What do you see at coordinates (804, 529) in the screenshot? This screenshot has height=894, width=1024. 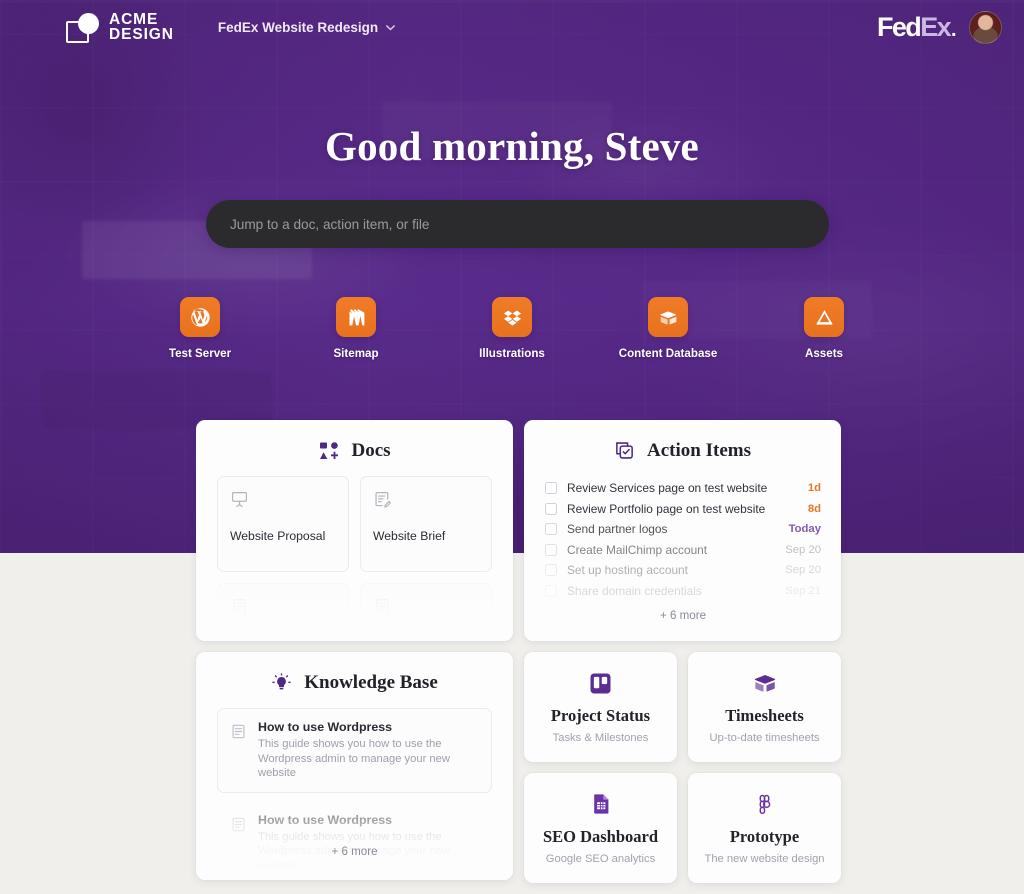 I see `action-item-due: Today` at bounding box center [804, 529].